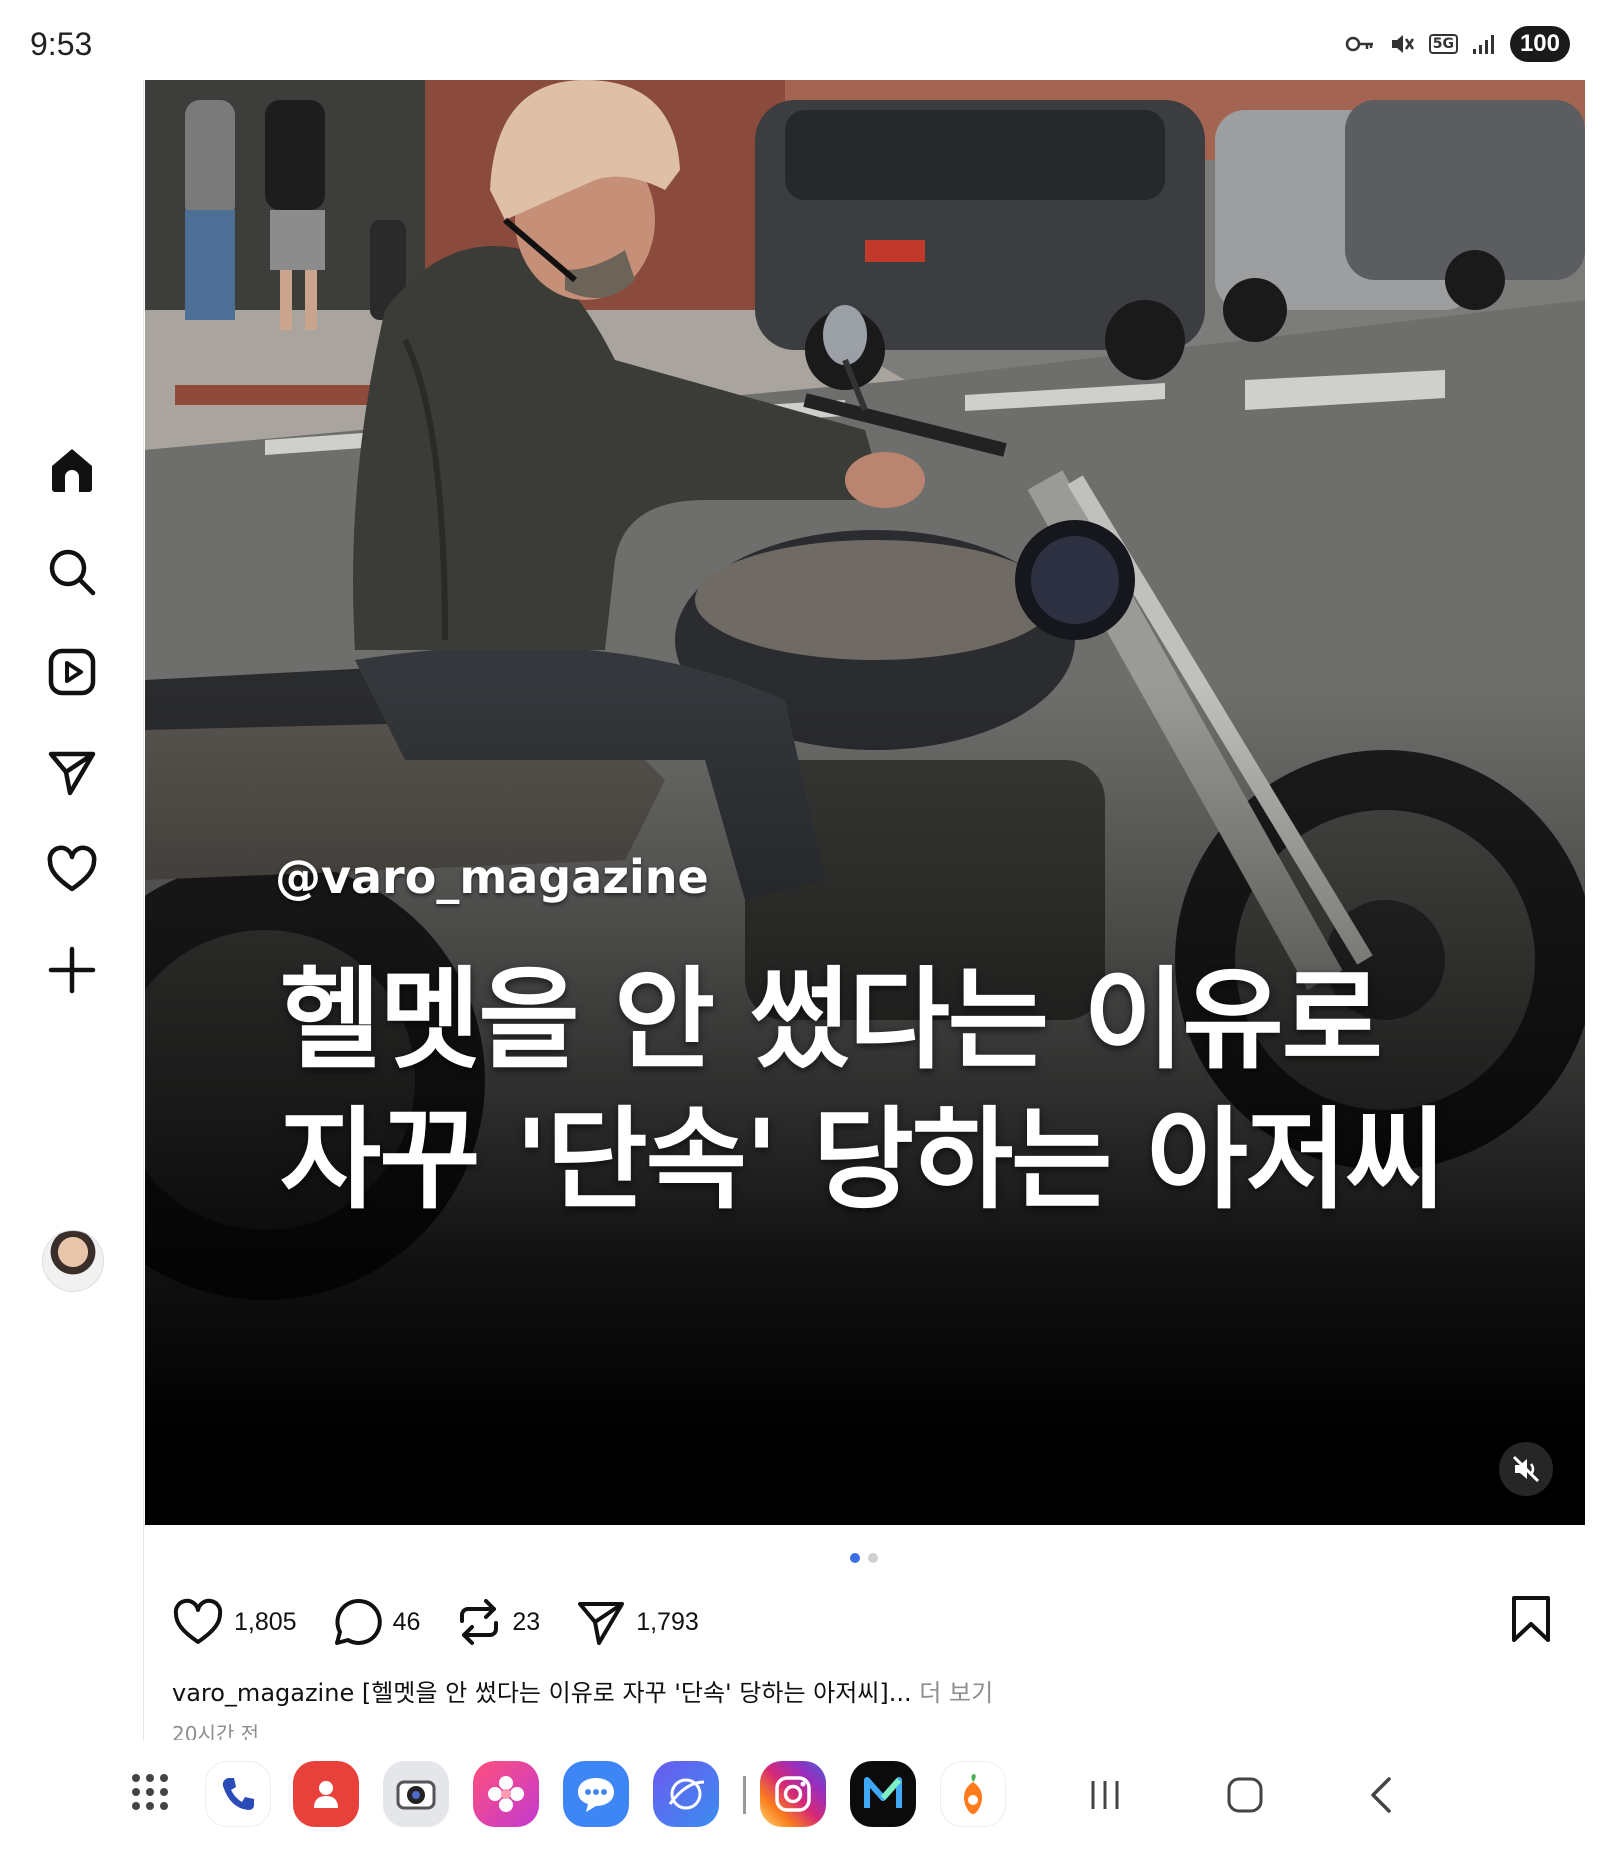 This screenshot has height=1863, width=1600. I want to click on comment-count: 46, so click(406, 1621).